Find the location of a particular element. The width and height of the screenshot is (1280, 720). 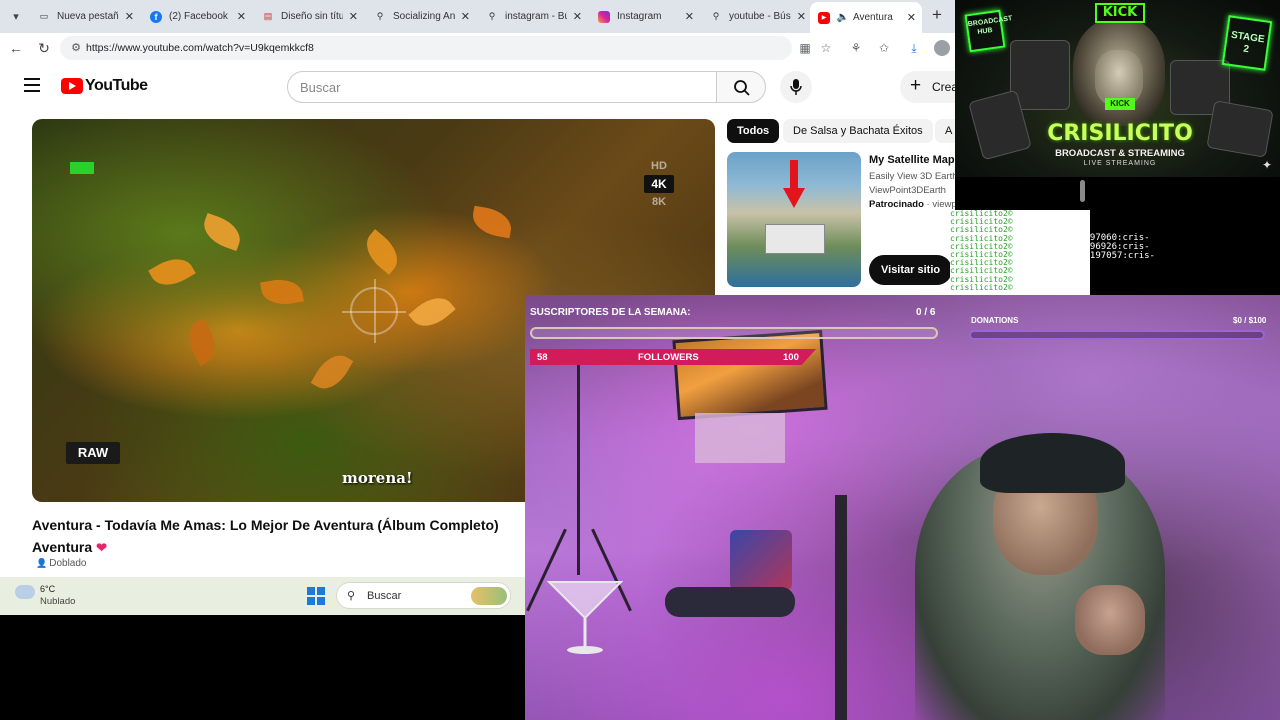

tab-youtube-busqueda: ⚲ youtube - Búsq ✕ is located at coordinates (757, 16).